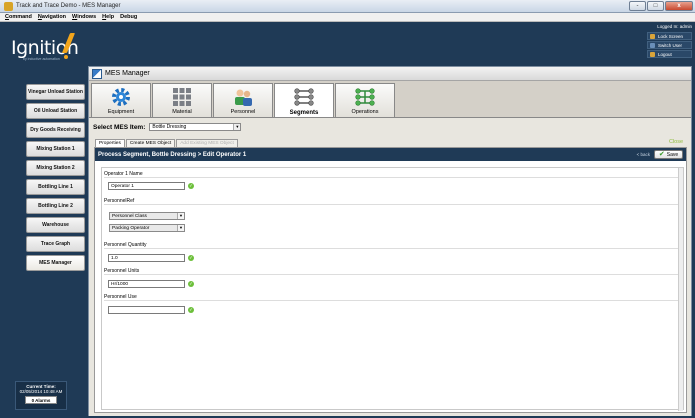  Describe the element at coordinates (393, 201) in the screenshot. I see `personnel-ref-label: PersonnelRef` at that location.